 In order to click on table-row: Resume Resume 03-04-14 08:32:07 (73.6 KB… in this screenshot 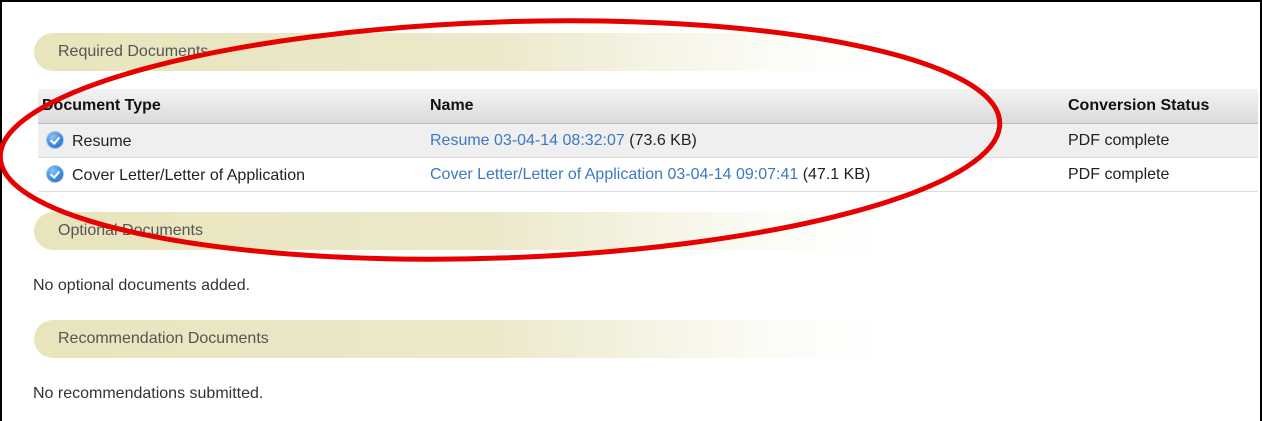, I will do `click(648, 140)`.